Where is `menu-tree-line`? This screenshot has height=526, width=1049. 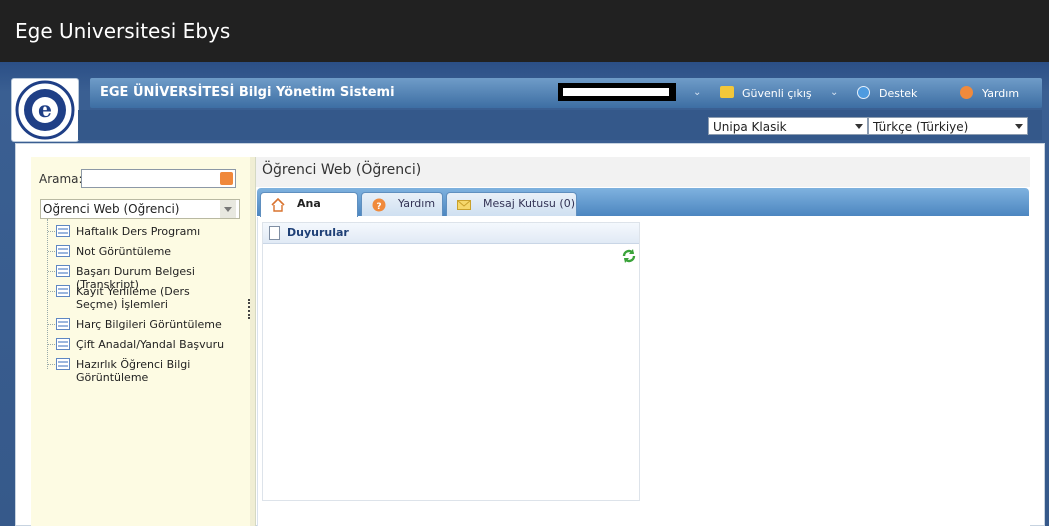 menu-tree-line is located at coordinates (48, 294).